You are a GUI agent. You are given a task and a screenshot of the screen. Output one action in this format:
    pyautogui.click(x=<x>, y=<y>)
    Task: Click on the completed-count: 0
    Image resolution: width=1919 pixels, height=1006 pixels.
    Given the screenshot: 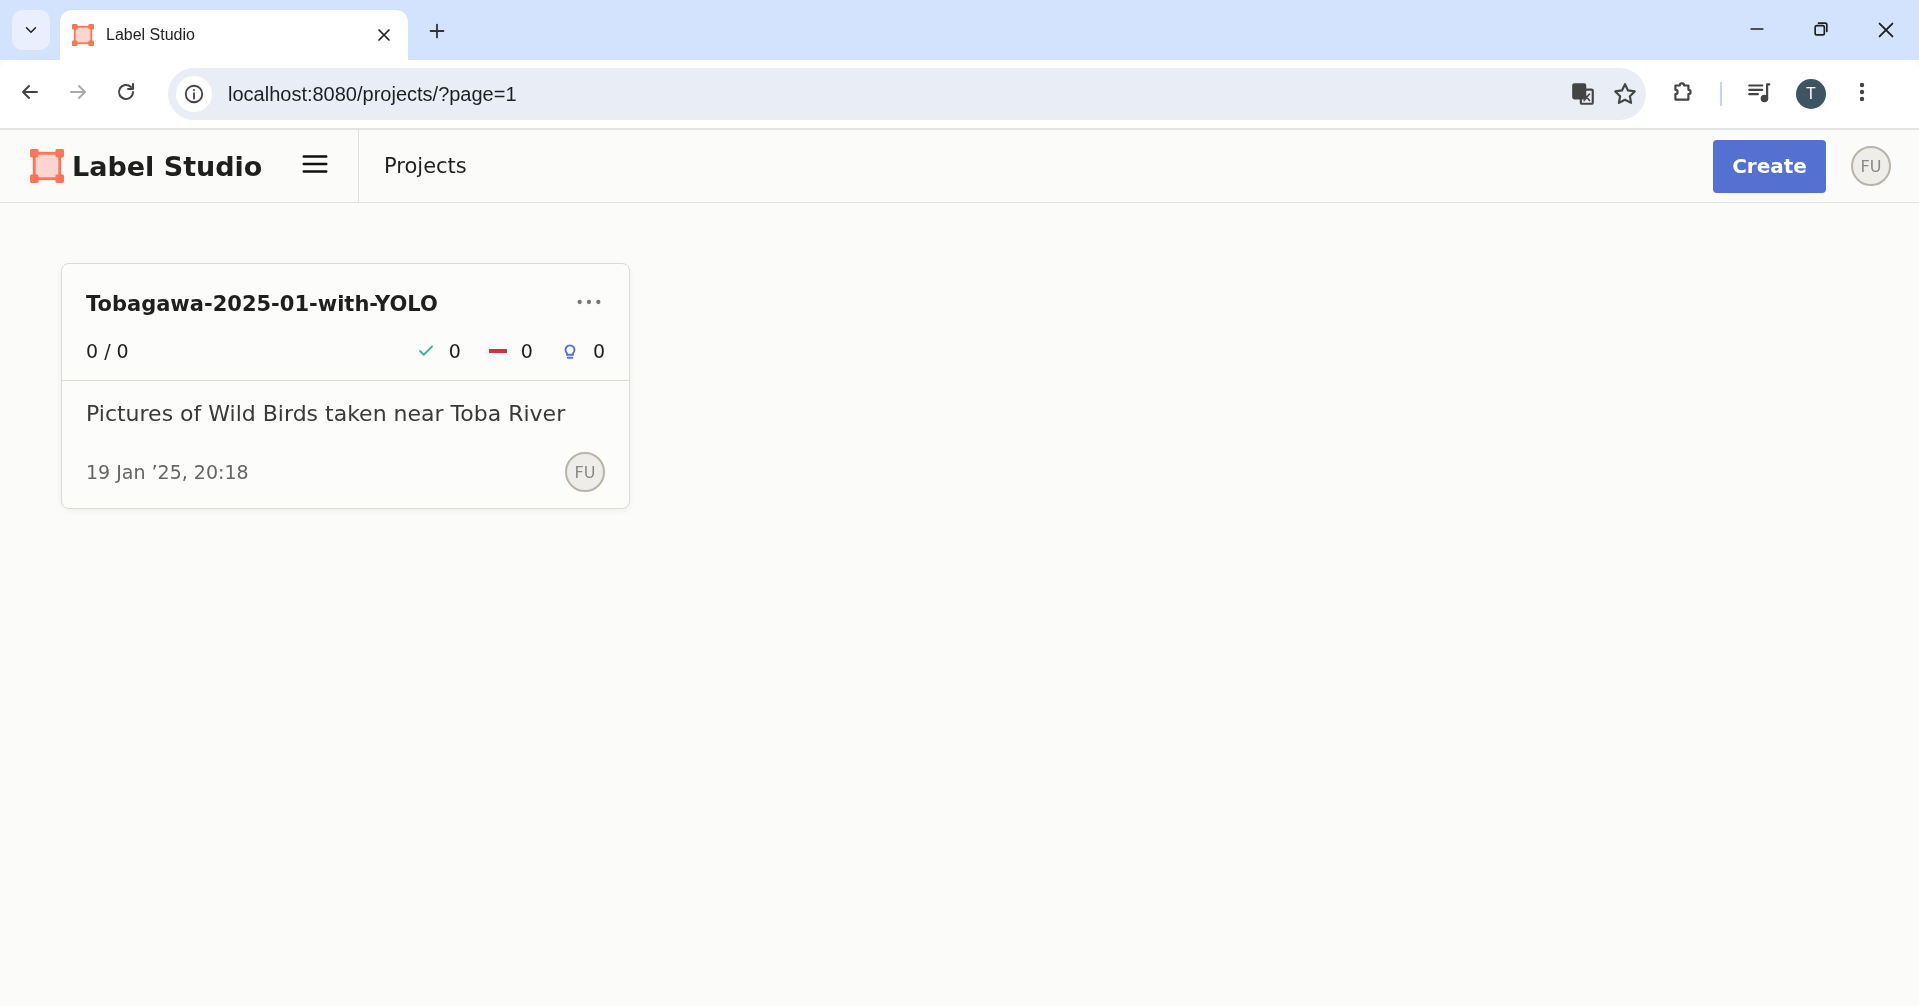 What is the action you would take?
    pyautogui.click(x=454, y=351)
    